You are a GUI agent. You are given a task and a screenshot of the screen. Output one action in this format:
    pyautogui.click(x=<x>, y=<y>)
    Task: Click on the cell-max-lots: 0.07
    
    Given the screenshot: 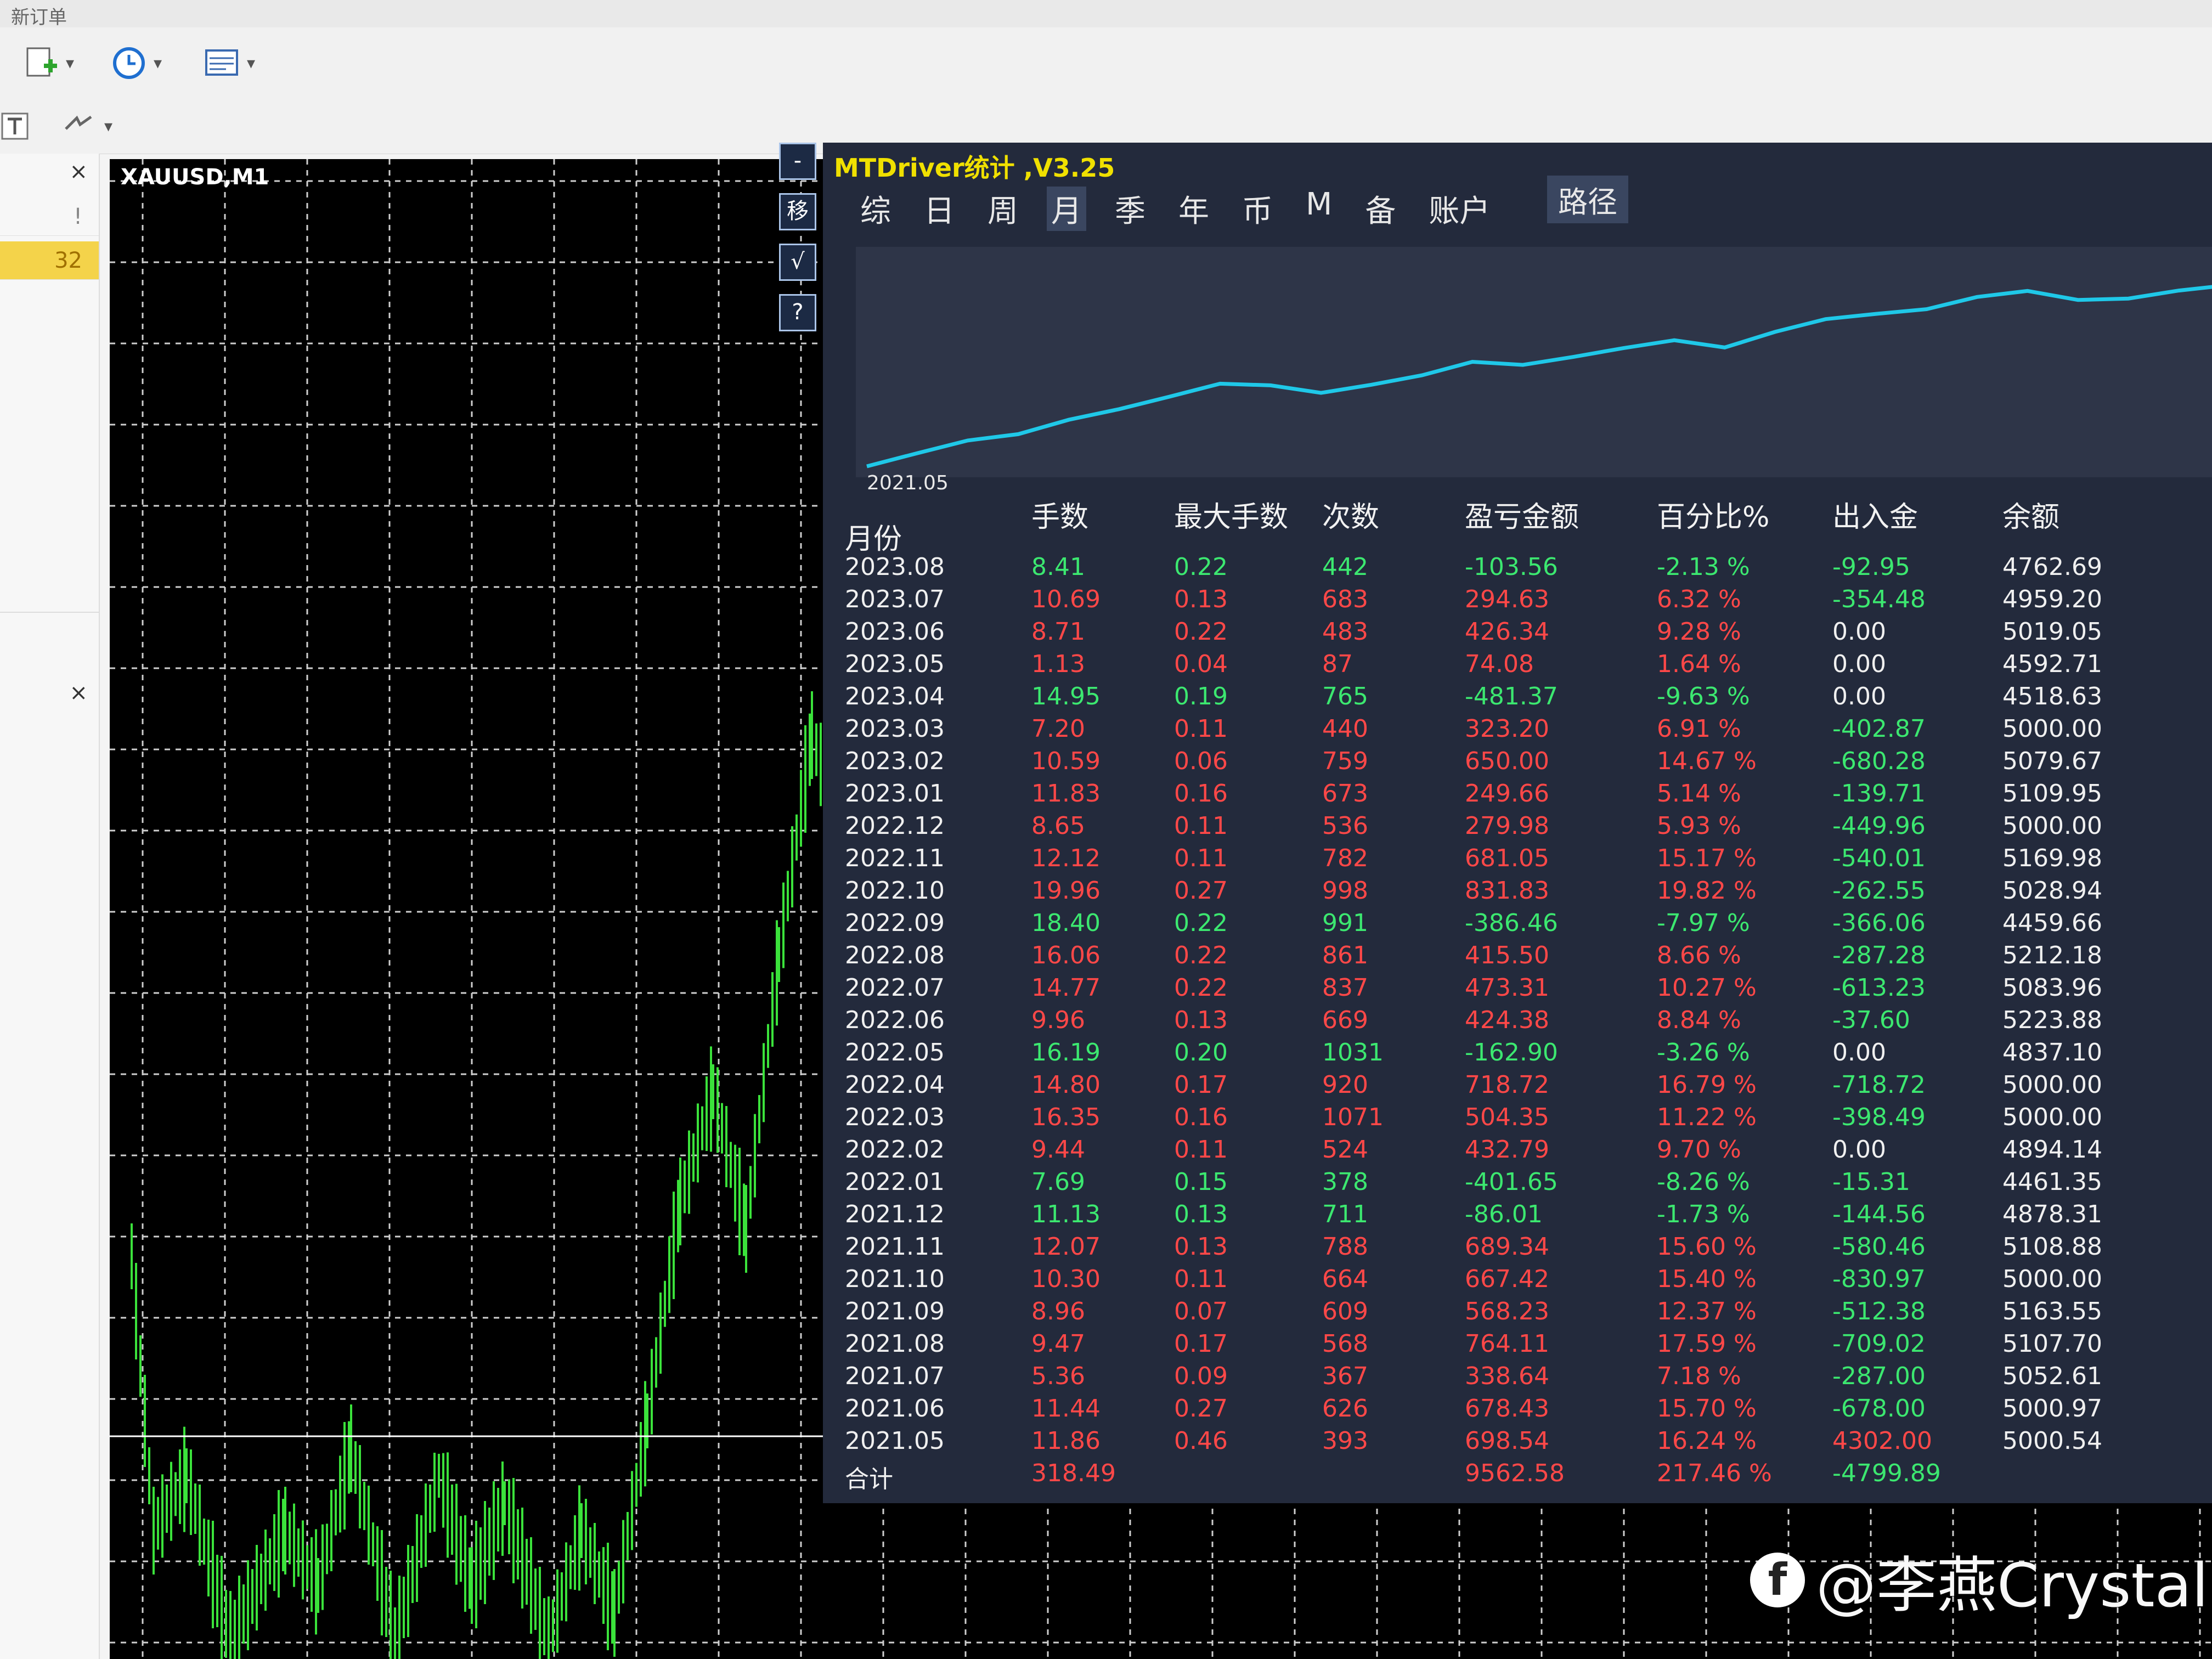 What is the action you would take?
    pyautogui.click(x=1201, y=1311)
    